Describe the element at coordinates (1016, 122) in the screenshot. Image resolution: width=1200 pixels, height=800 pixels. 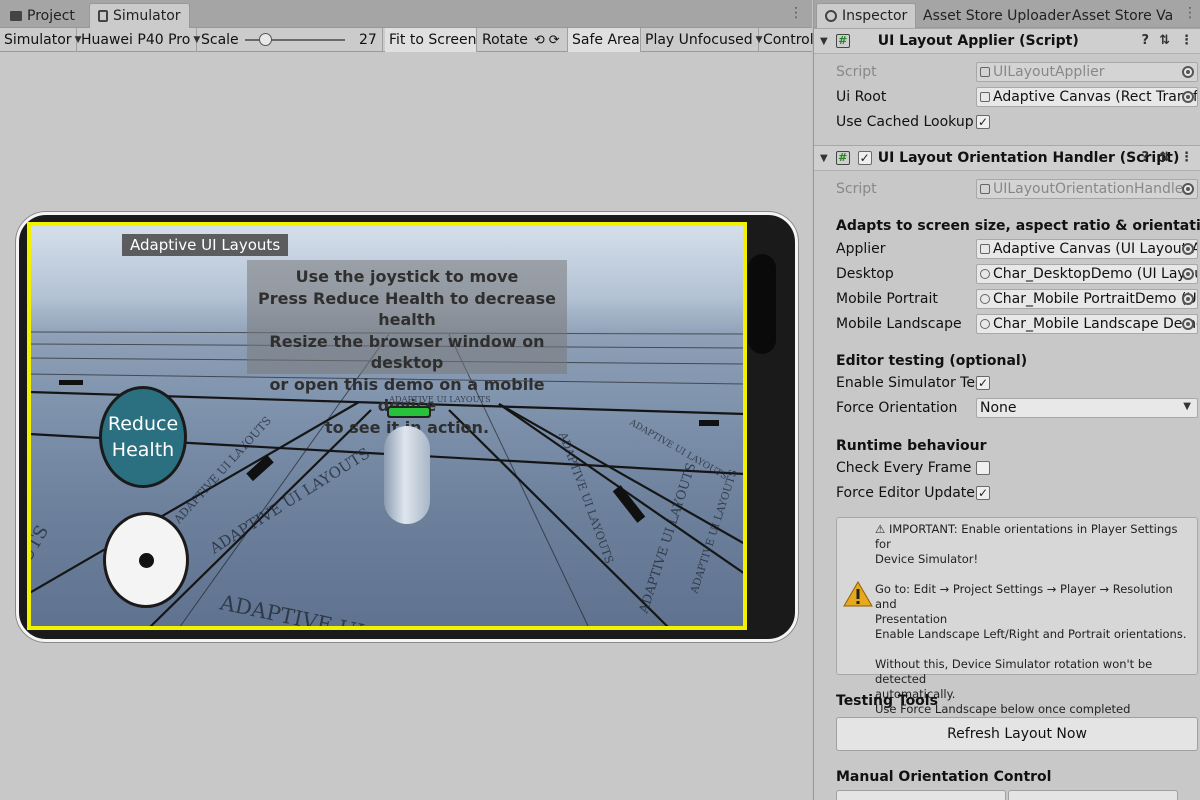
I see `use-cached-lookup-row: Use Cached Lookup ✓` at that location.